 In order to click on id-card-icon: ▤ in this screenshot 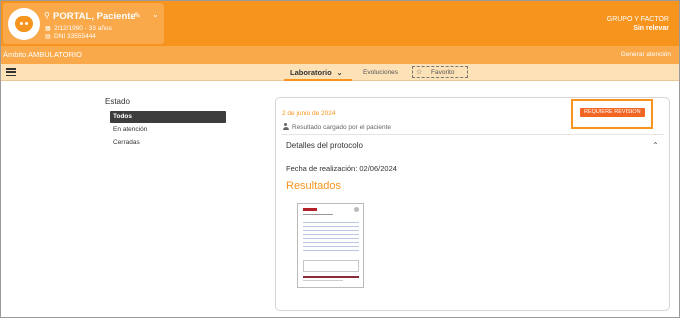, I will do `click(48, 37)`.